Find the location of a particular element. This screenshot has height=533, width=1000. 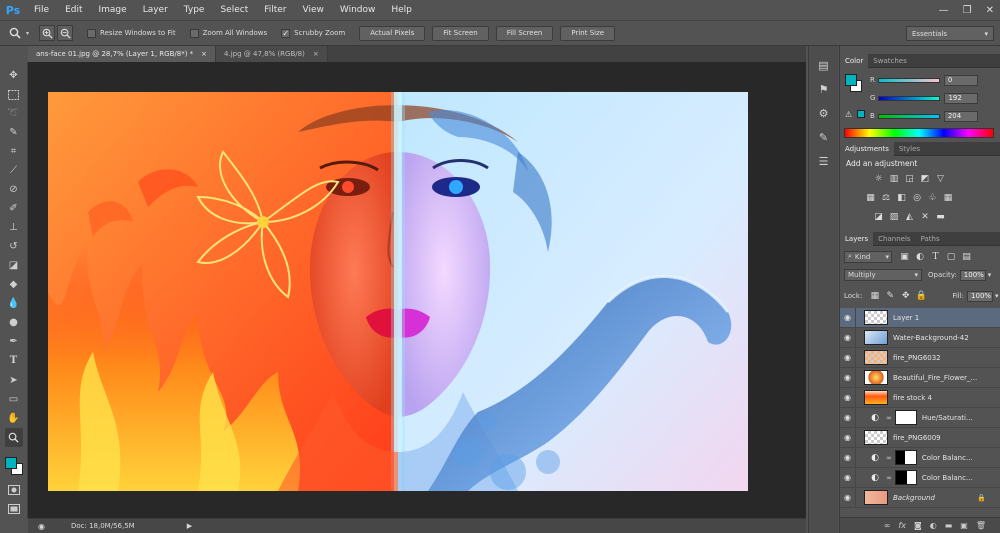

layer-name: fire_PNG6009 is located at coordinates (917, 438).